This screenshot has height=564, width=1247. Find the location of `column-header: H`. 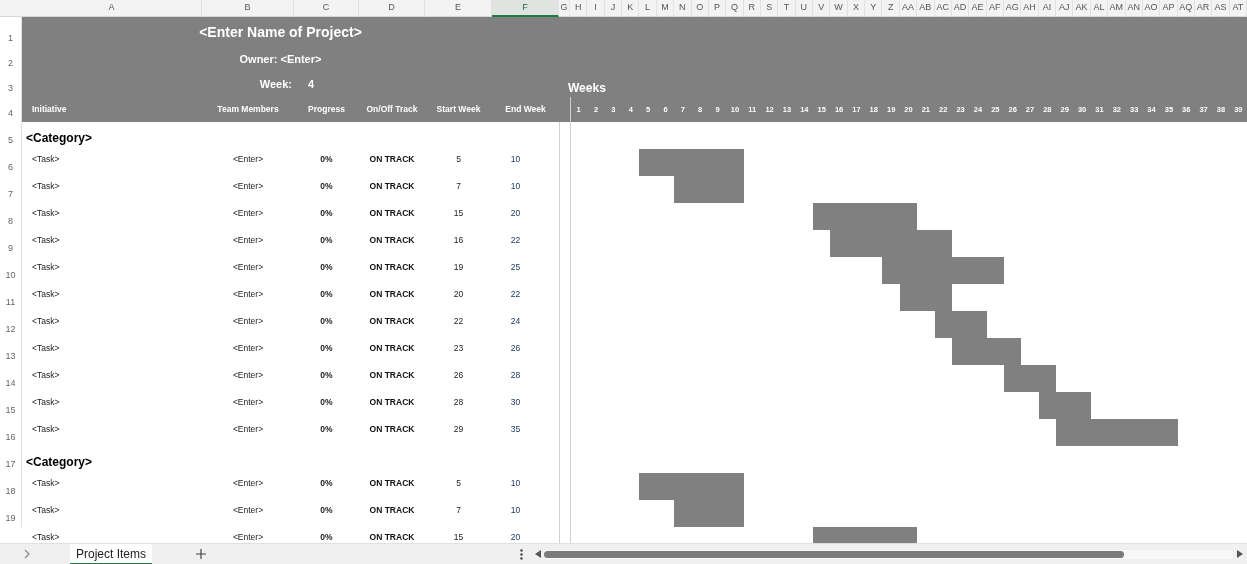

column-header: H is located at coordinates (579, 8).